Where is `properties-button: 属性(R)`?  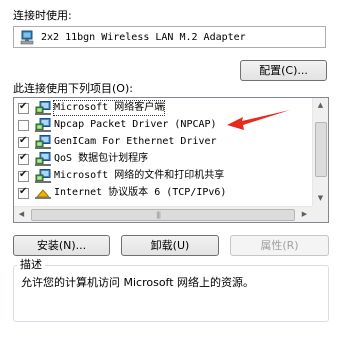 properties-button: 属性(R) is located at coordinates (279, 245).